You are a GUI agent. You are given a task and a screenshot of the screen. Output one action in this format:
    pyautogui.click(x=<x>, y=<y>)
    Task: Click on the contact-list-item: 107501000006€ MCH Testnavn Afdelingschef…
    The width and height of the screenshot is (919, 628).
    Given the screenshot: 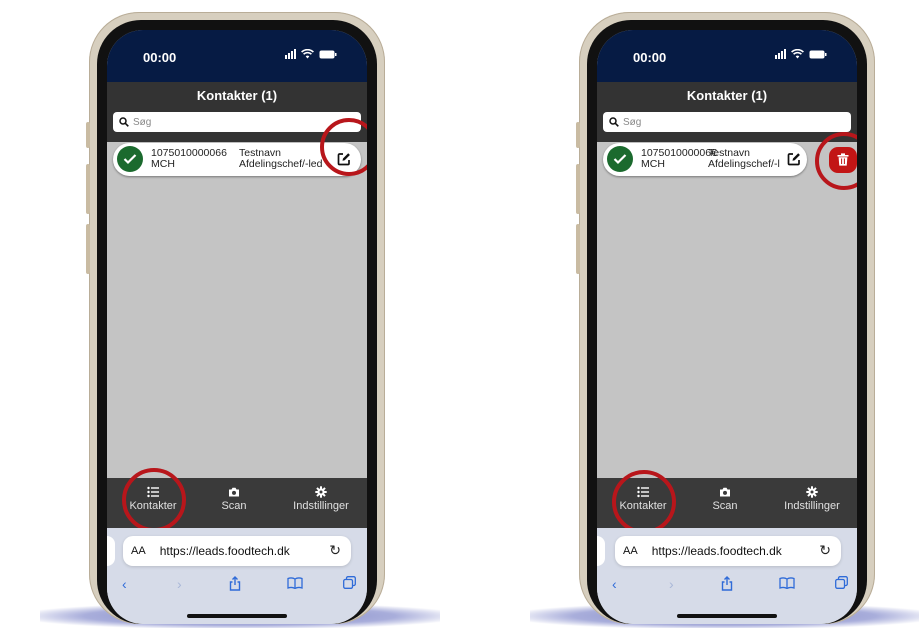 What is the action you would take?
    pyautogui.click(x=705, y=159)
    